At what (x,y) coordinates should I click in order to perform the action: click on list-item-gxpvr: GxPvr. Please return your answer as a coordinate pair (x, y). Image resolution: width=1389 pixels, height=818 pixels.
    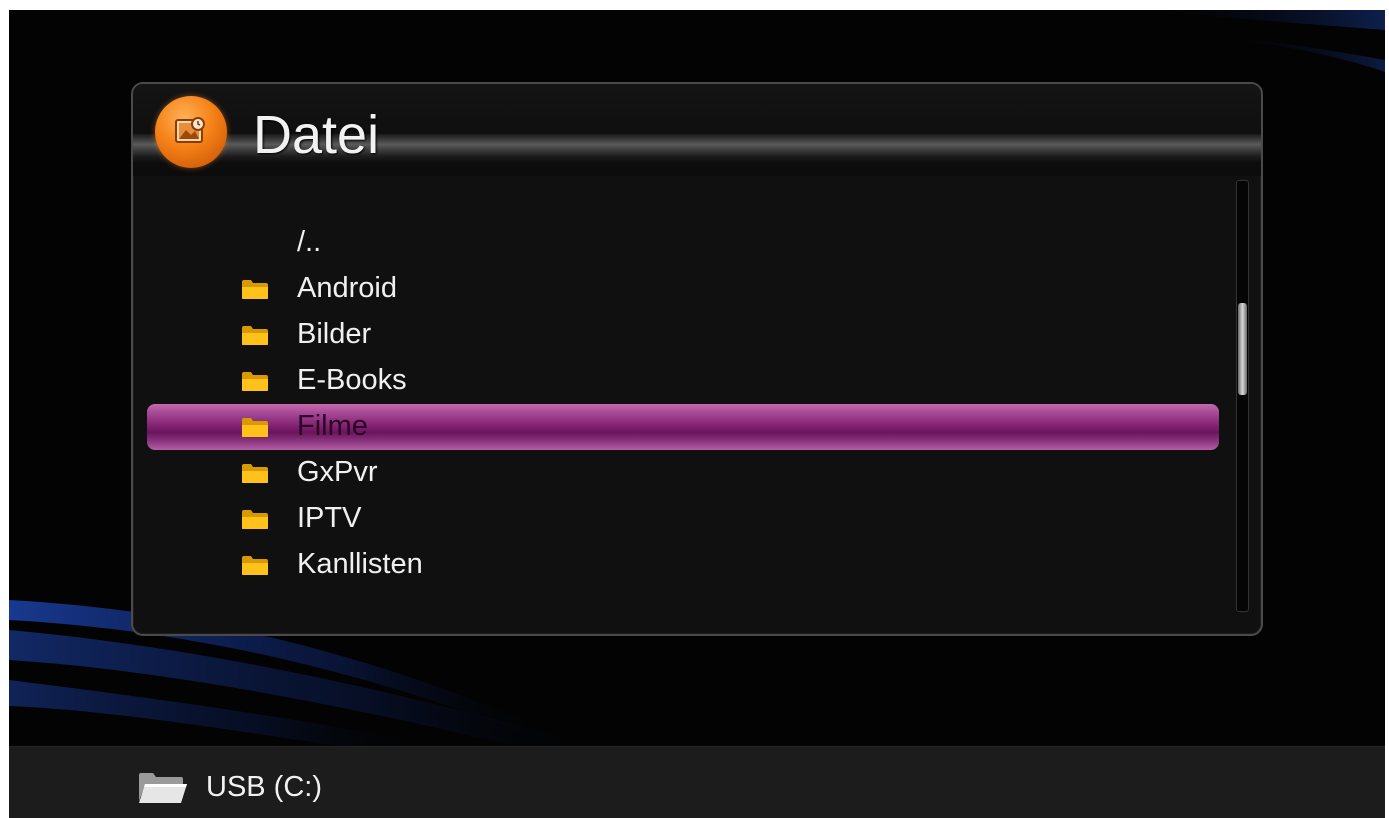
    Looking at the image, I should click on (683, 473).